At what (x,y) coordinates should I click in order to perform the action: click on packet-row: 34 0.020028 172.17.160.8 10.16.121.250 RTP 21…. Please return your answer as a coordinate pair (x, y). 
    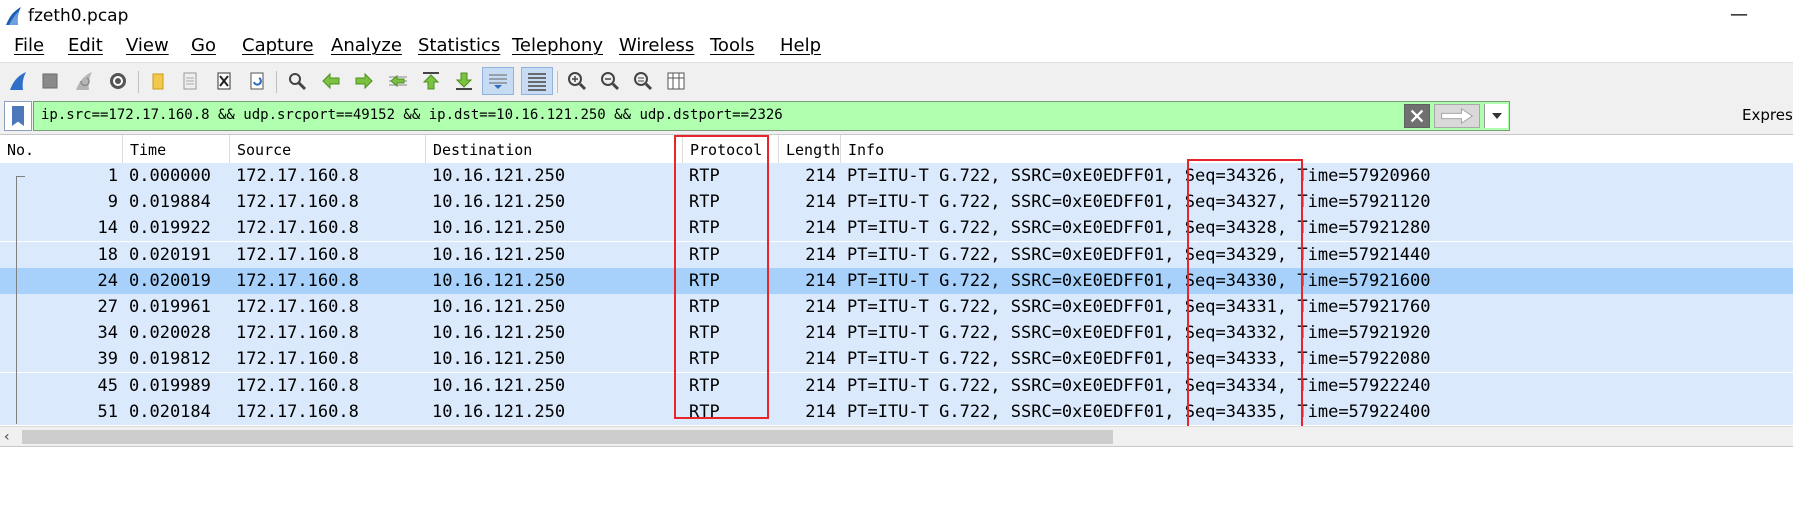
    Looking at the image, I should click on (896, 333).